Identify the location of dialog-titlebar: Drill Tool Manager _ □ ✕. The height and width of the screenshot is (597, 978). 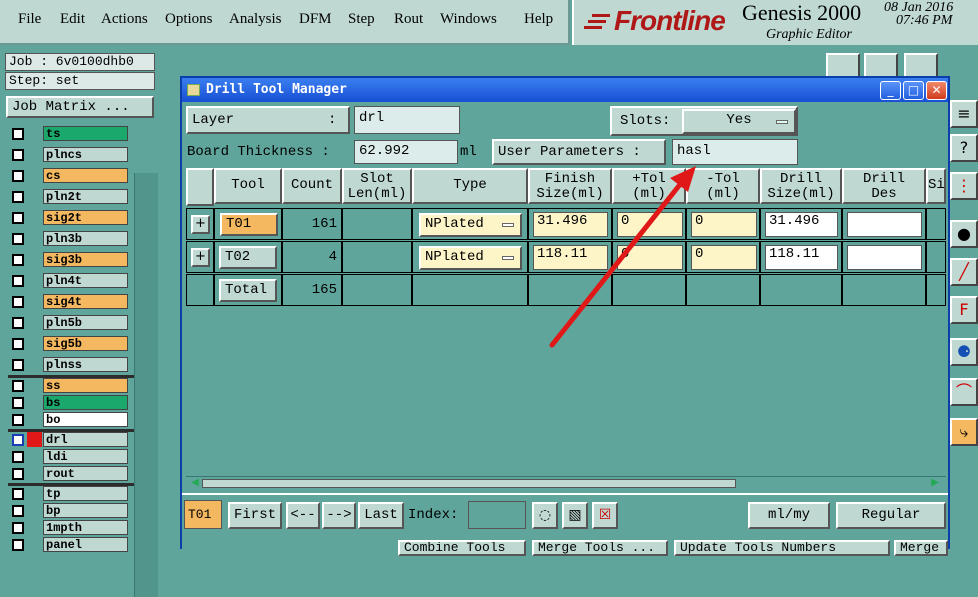
(565, 90).